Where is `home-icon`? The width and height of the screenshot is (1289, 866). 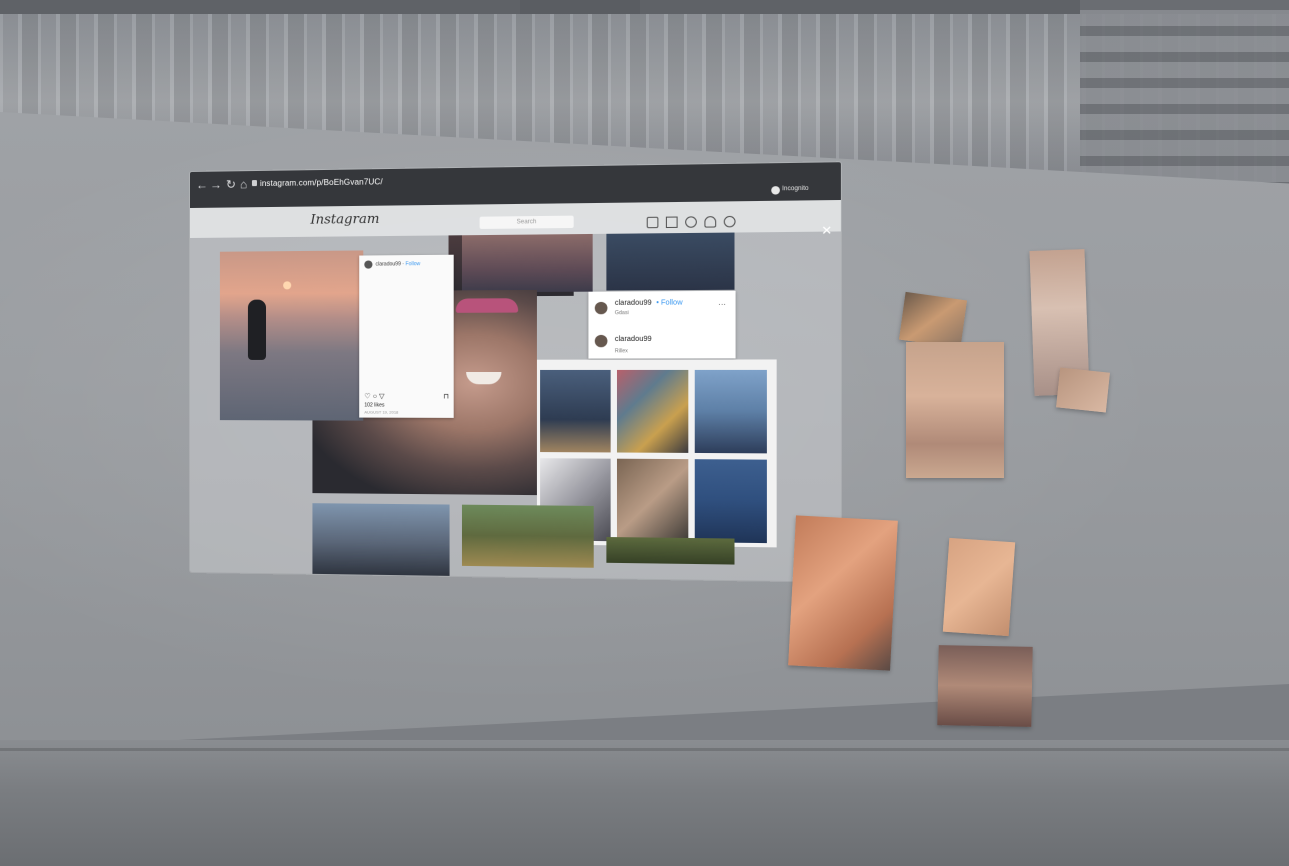
home-icon is located at coordinates (653, 223).